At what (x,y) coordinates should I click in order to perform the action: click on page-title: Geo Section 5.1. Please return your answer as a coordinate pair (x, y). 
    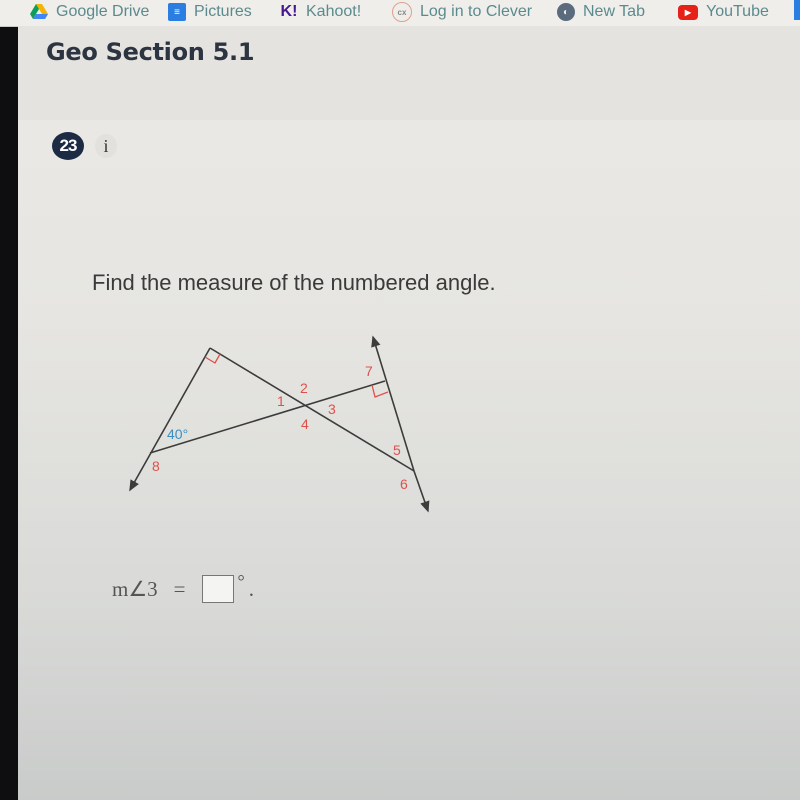
    Looking at the image, I should click on (150, 52).